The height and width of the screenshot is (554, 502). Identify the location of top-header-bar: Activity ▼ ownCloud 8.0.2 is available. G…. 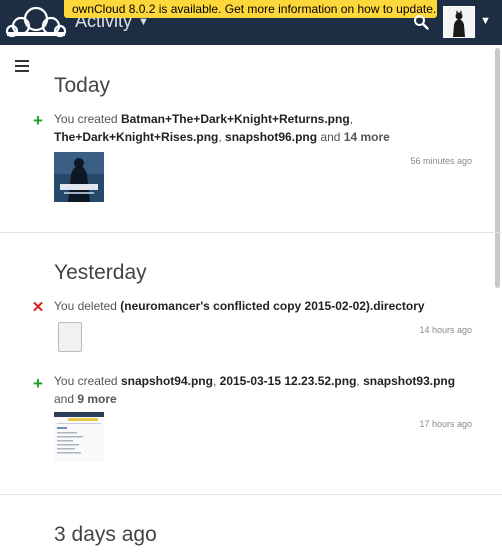
(251, 22).